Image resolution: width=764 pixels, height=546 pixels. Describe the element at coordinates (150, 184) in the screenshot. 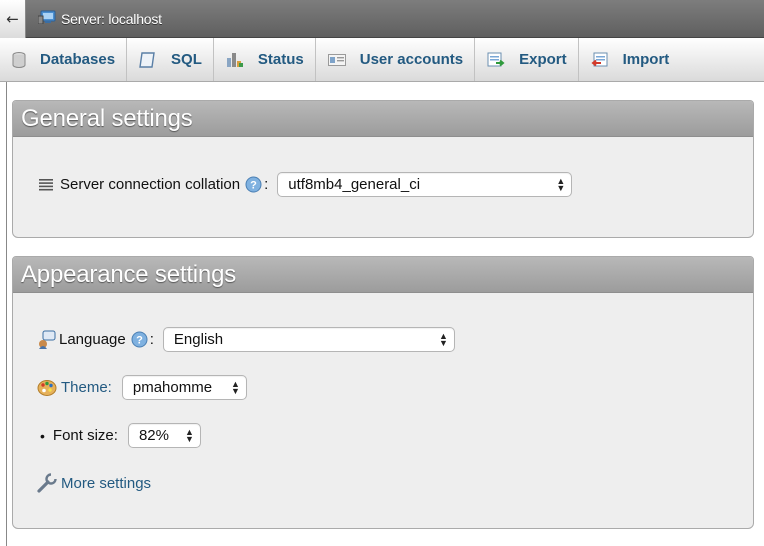

I see `collation-label: Server connection collation` at that location.